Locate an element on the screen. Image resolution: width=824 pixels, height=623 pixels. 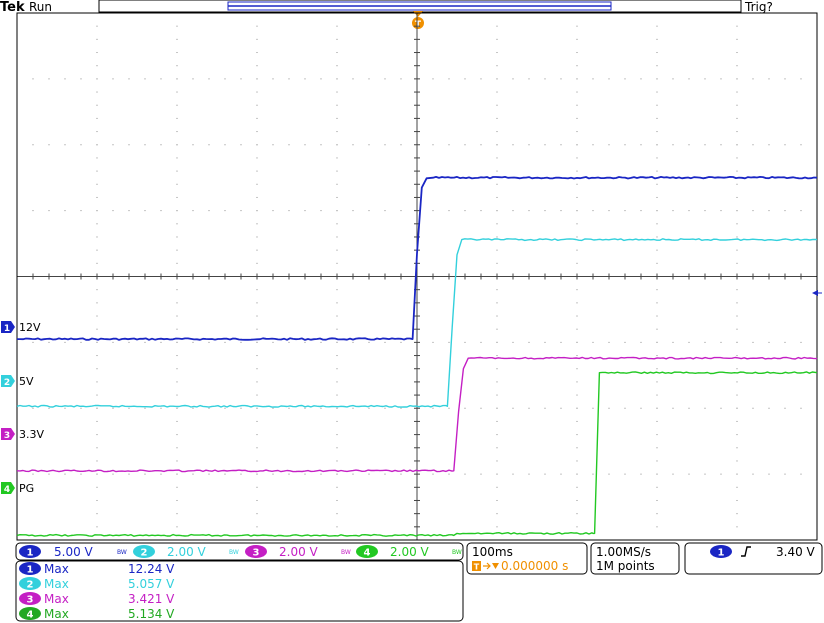
ch4-ground-marker: 4 PG is located at coordinates (17, 488).